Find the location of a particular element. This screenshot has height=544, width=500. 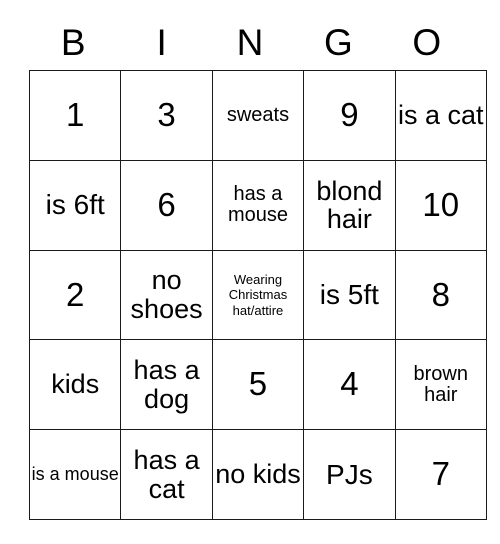

bingo-cell: is a cat is located at coordinates (440, 115).